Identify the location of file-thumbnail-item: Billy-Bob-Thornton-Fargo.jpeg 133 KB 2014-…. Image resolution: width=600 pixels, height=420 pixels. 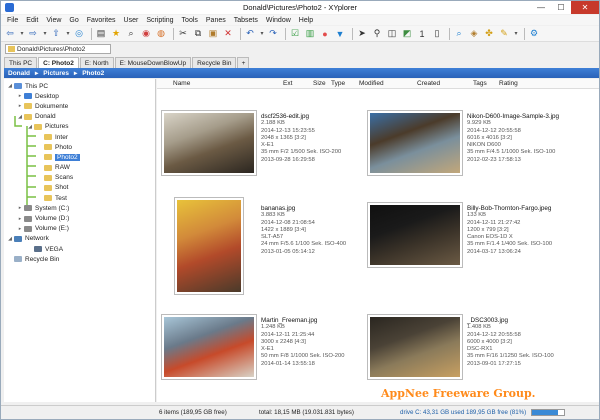
(473, 237).